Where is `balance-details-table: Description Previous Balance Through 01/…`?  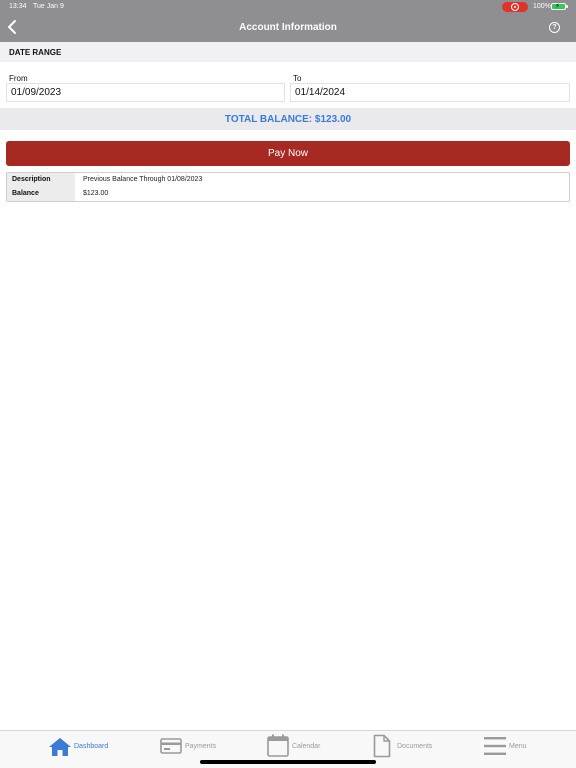
balance-details-table: Description Previous Balance Through 01/… is located at coordinates (288, 187).